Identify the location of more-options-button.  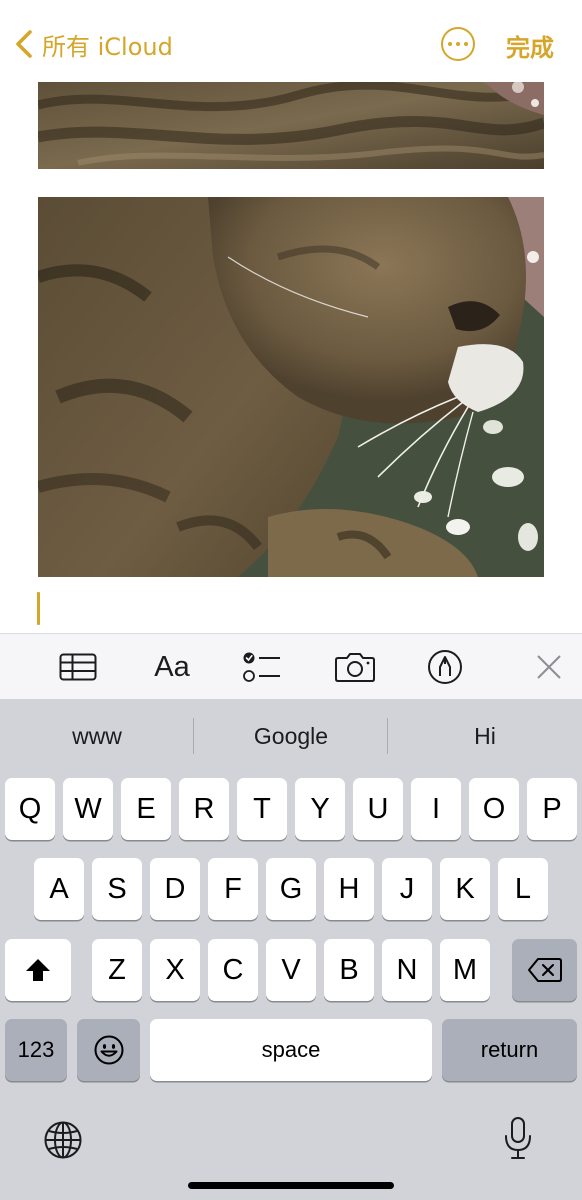
(458, 44).